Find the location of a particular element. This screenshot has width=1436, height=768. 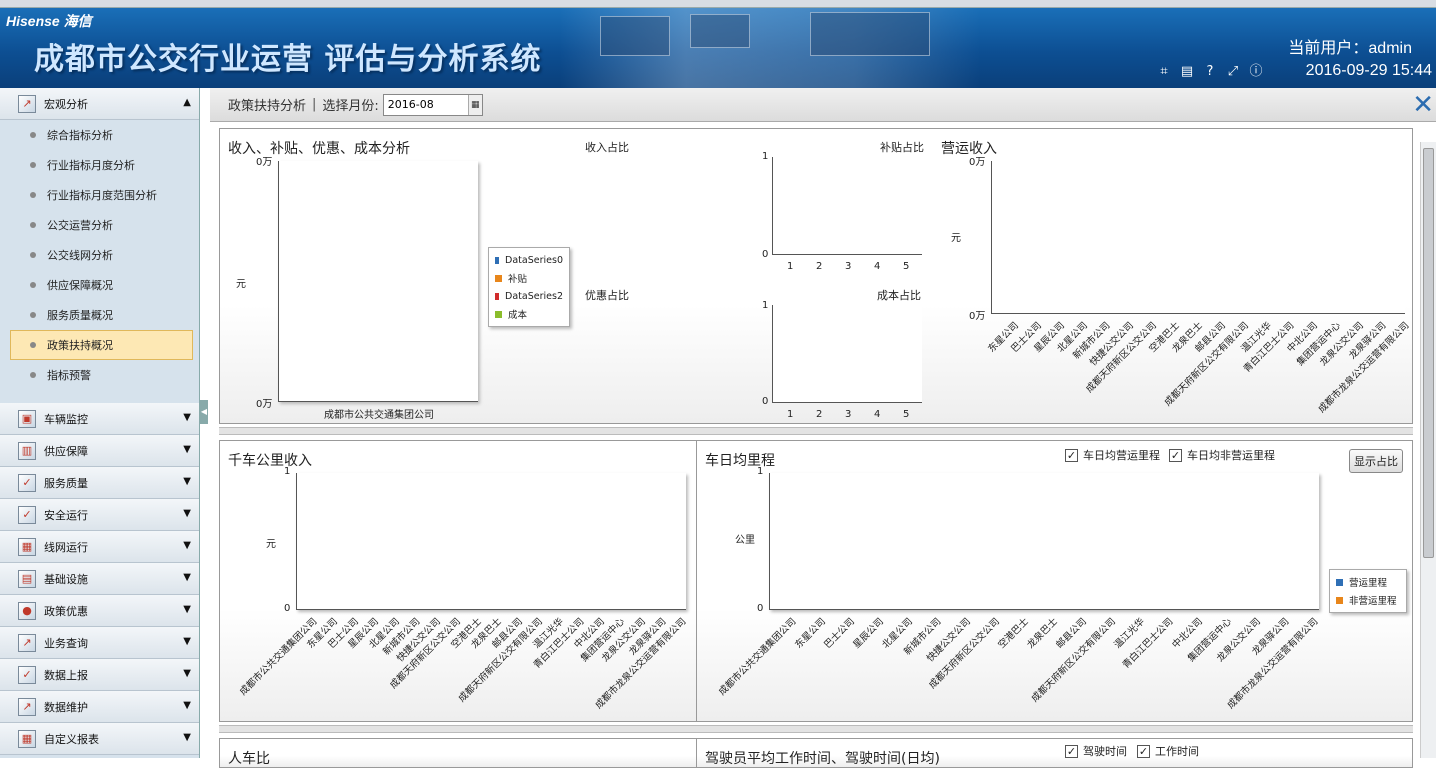

checkbox-non-operating-mileage: ✓ 车日均非营运里程 is located at coordinates (1222, 455).